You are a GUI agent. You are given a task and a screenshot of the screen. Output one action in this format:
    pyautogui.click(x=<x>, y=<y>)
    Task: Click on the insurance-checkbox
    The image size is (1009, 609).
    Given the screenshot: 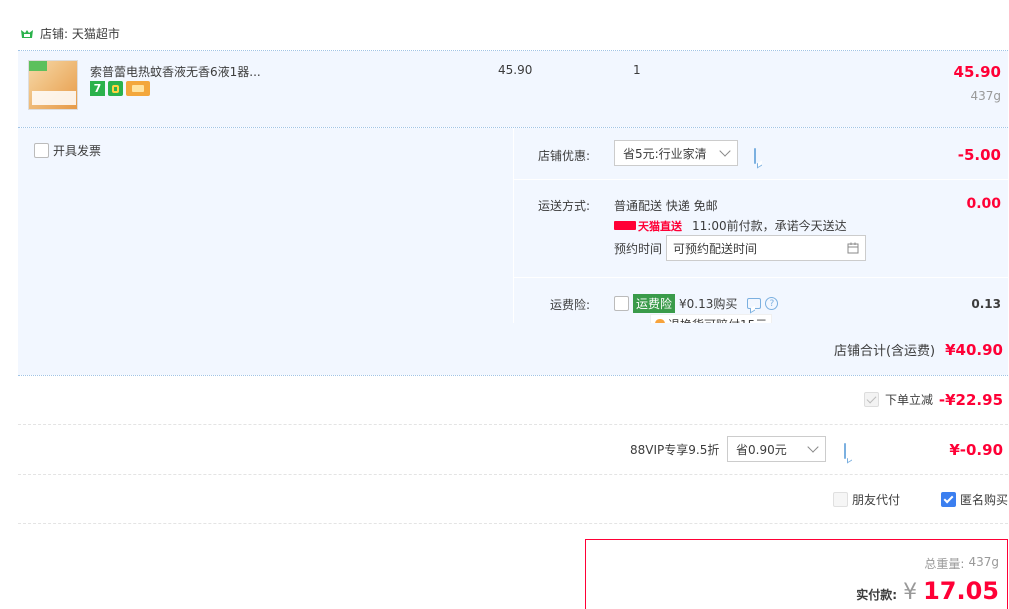 What is the action you would take?
    pyautogui.click(x=621, y=303)
    